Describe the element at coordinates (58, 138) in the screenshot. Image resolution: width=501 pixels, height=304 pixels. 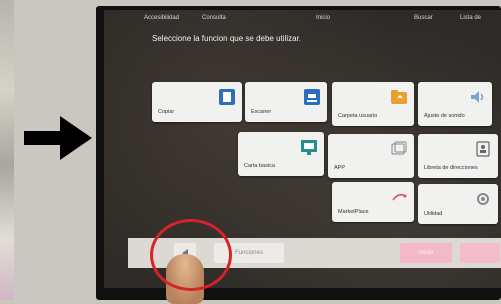
I see `right-arrow-icon` at that location.